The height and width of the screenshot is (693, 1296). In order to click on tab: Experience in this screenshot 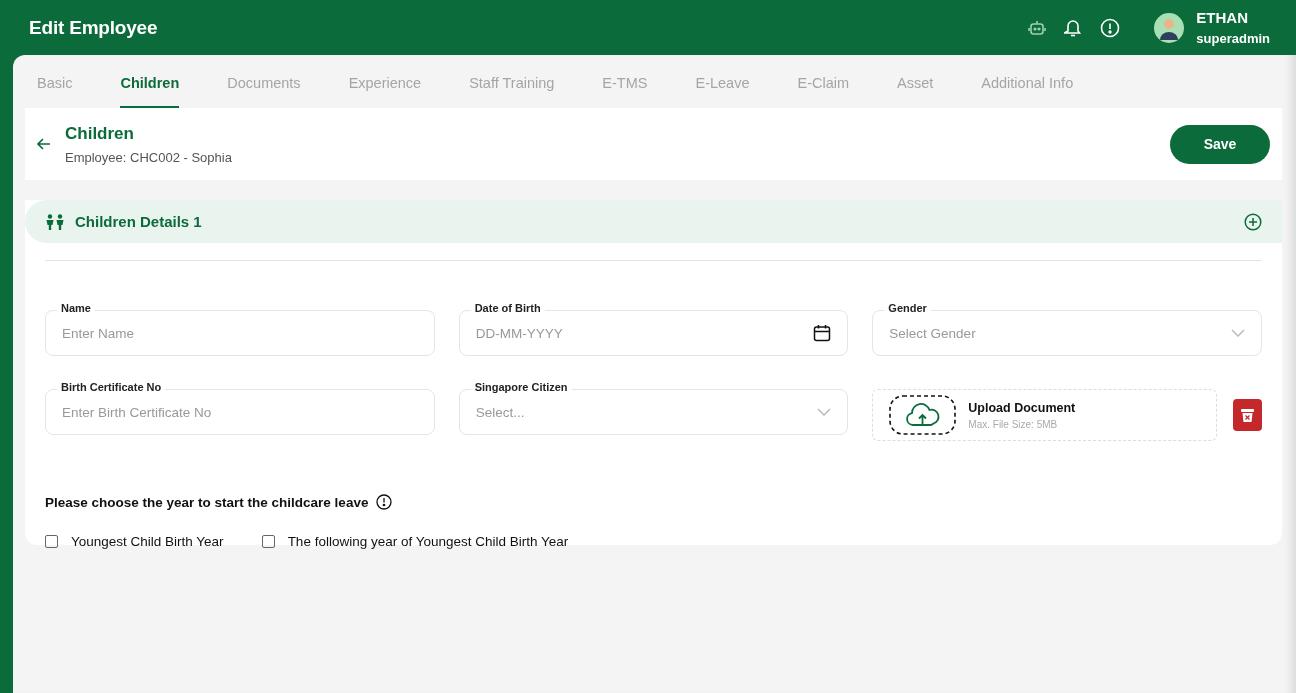, I will do `click(385, 81)`.